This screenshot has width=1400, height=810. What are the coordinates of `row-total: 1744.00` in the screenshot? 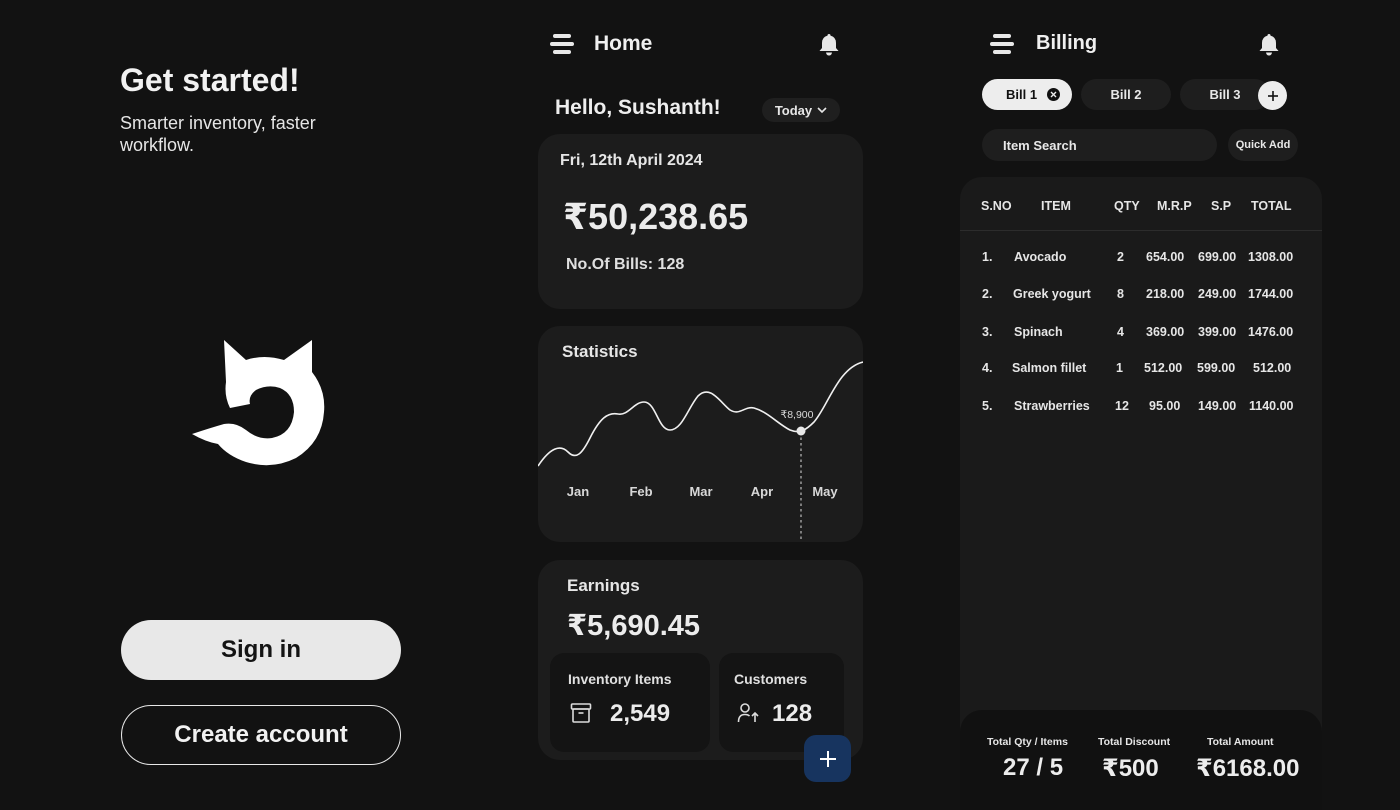 It's located at (1271, 294).